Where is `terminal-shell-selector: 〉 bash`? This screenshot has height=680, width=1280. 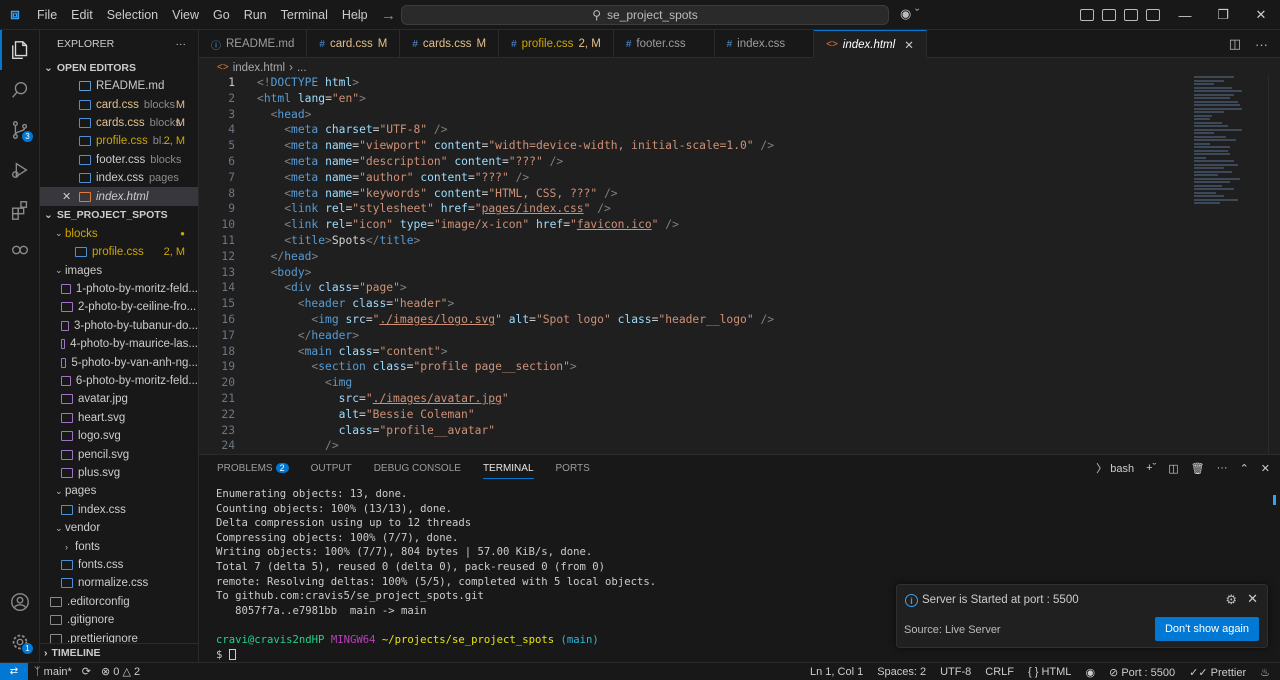
terminal-shell-selector: 〉 bash is located at coordinates (1115, 468).